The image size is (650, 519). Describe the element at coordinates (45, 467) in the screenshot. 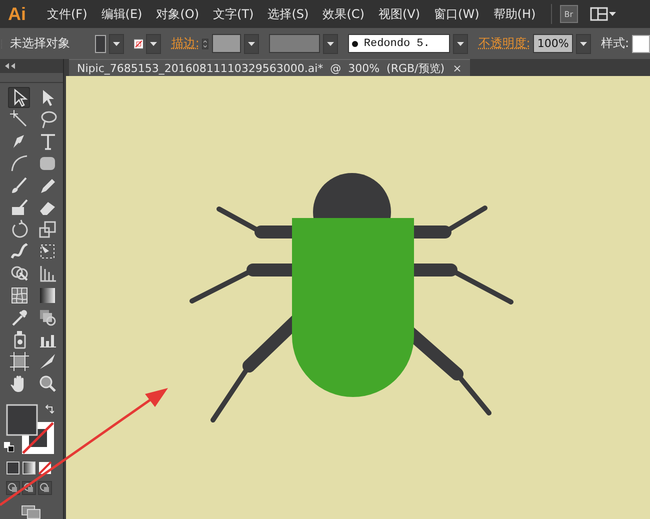

I see `none-mode-icon` at that location.